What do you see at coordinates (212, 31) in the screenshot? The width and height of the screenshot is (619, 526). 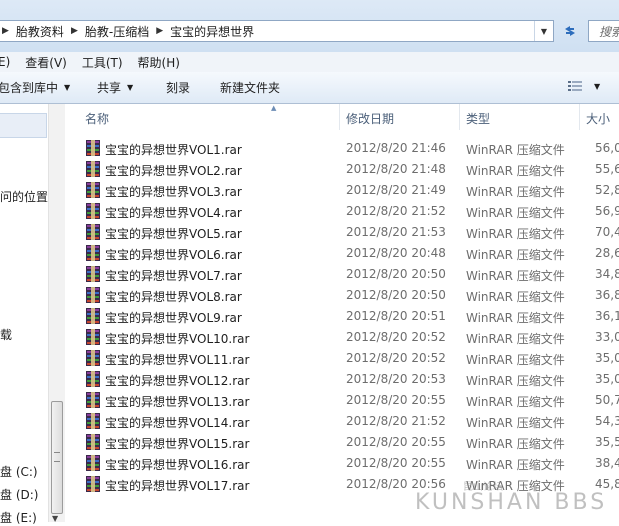 I see `breadcrumb-item: 宝宝的异想世界` at bounding box center [212, 31].